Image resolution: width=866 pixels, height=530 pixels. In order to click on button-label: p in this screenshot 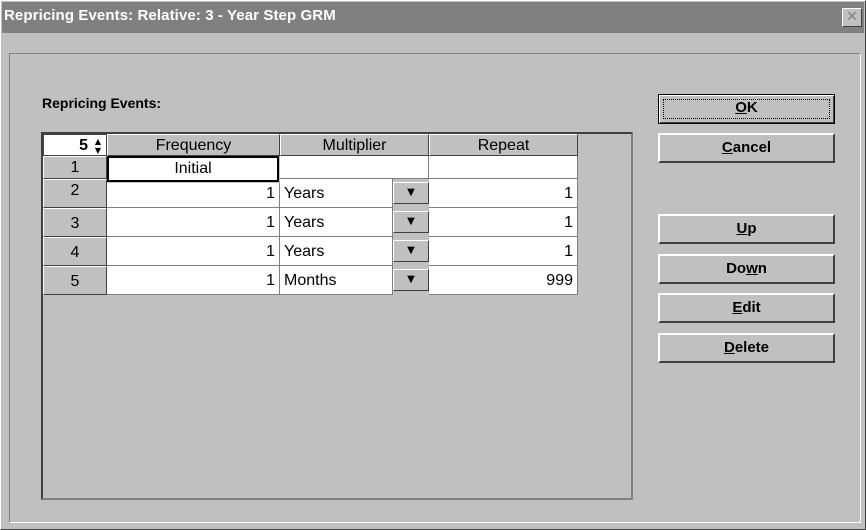, I will do `click(752, 228)`.